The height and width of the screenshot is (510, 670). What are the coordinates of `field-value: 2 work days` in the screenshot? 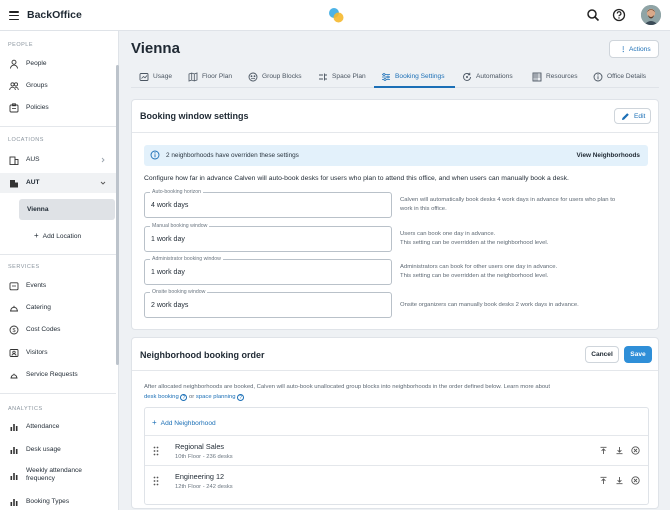 It's located at (170, 305).